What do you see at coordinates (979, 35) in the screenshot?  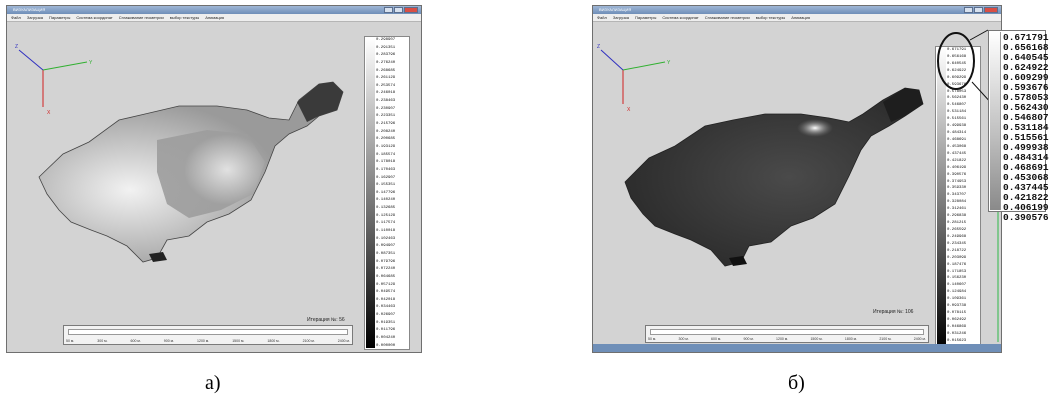 I see `callout-line-top` at bounding box center [979, 35].